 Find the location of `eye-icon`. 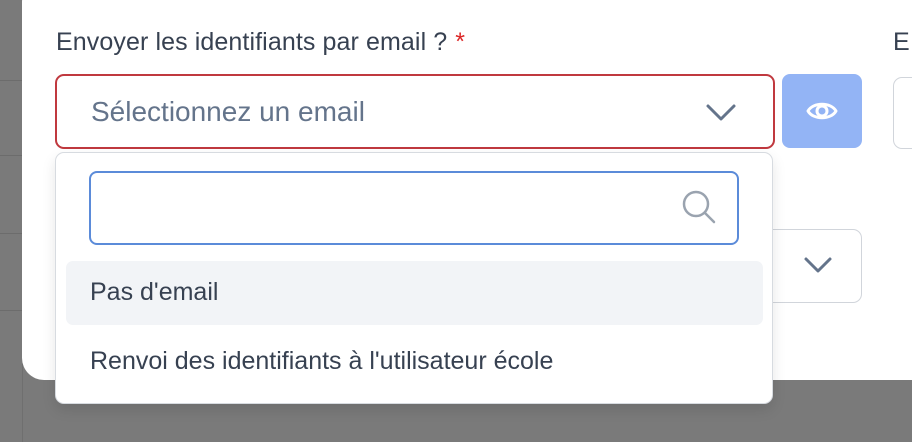

eye-icon is located at coordinates (822, 111).